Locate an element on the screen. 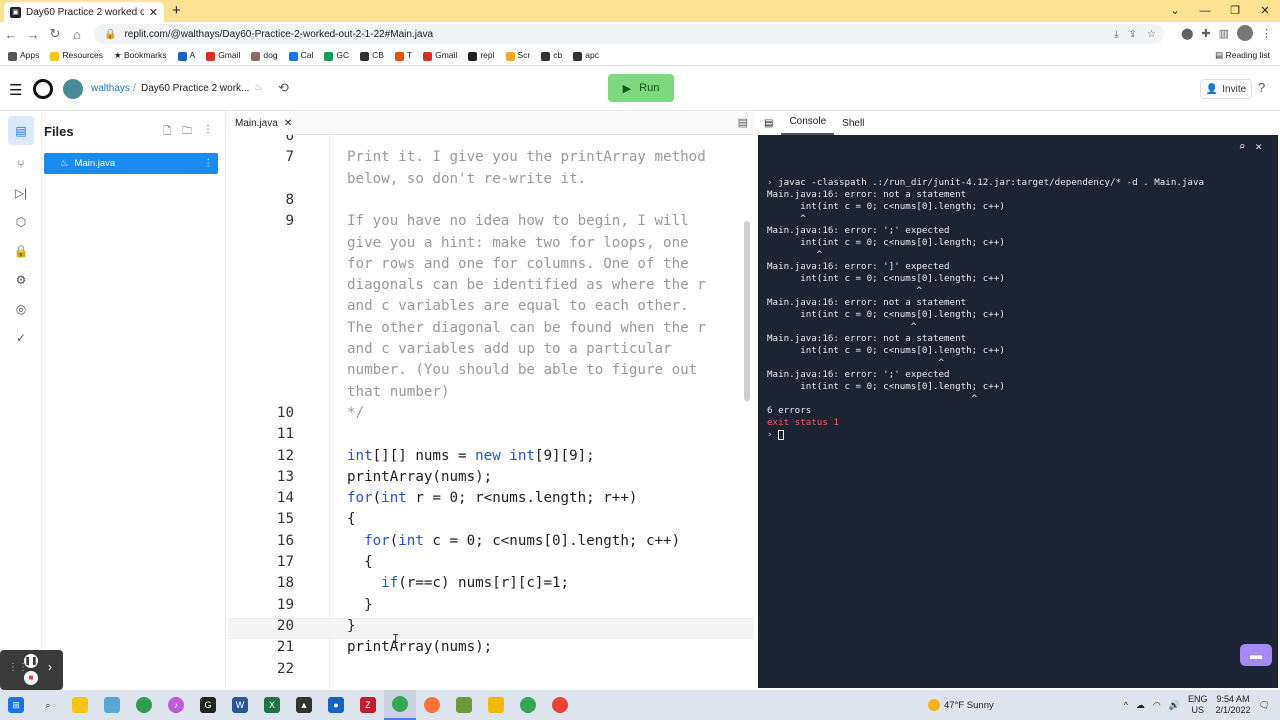  more-menu-icon: ⋮ is located at coordinates (1266, 33).